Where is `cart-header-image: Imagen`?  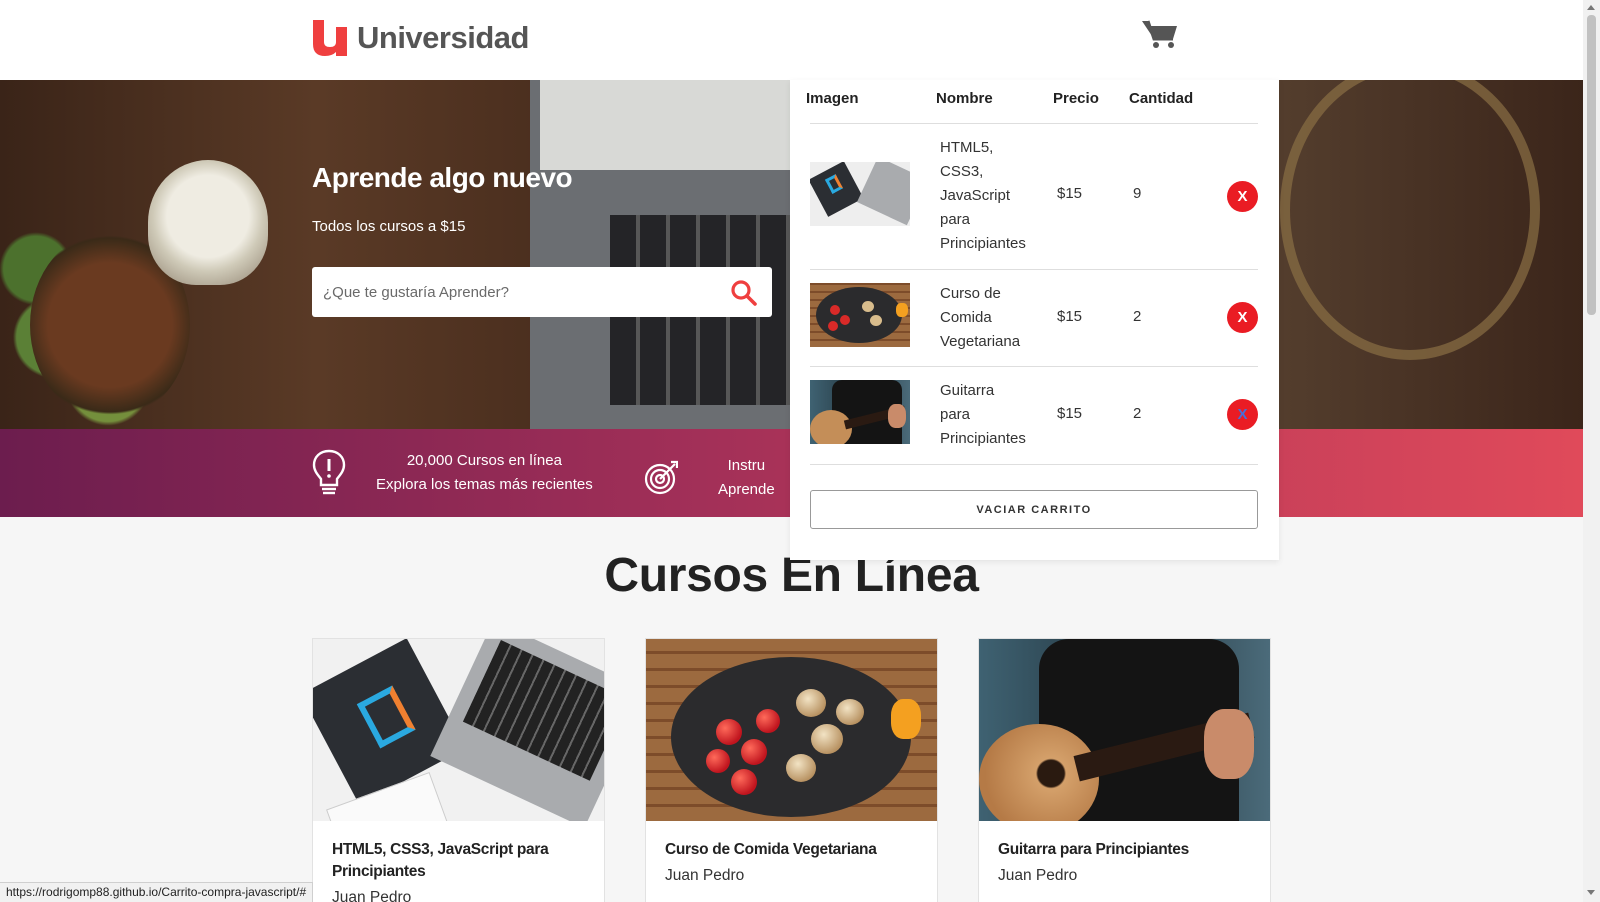
cart-header-image: Imagen is located at coordinates (832, 98).